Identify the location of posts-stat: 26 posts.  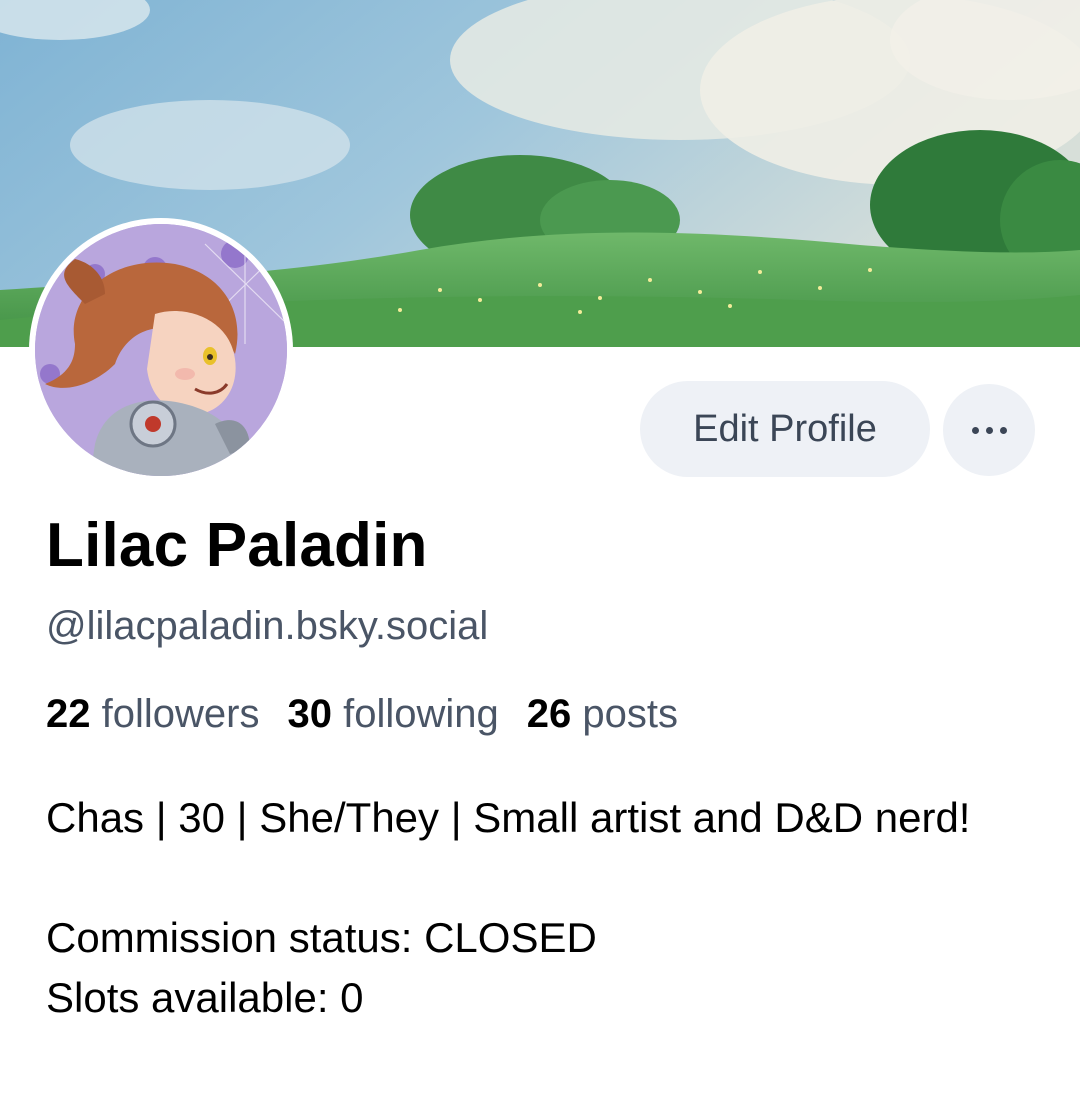
(602, 714).